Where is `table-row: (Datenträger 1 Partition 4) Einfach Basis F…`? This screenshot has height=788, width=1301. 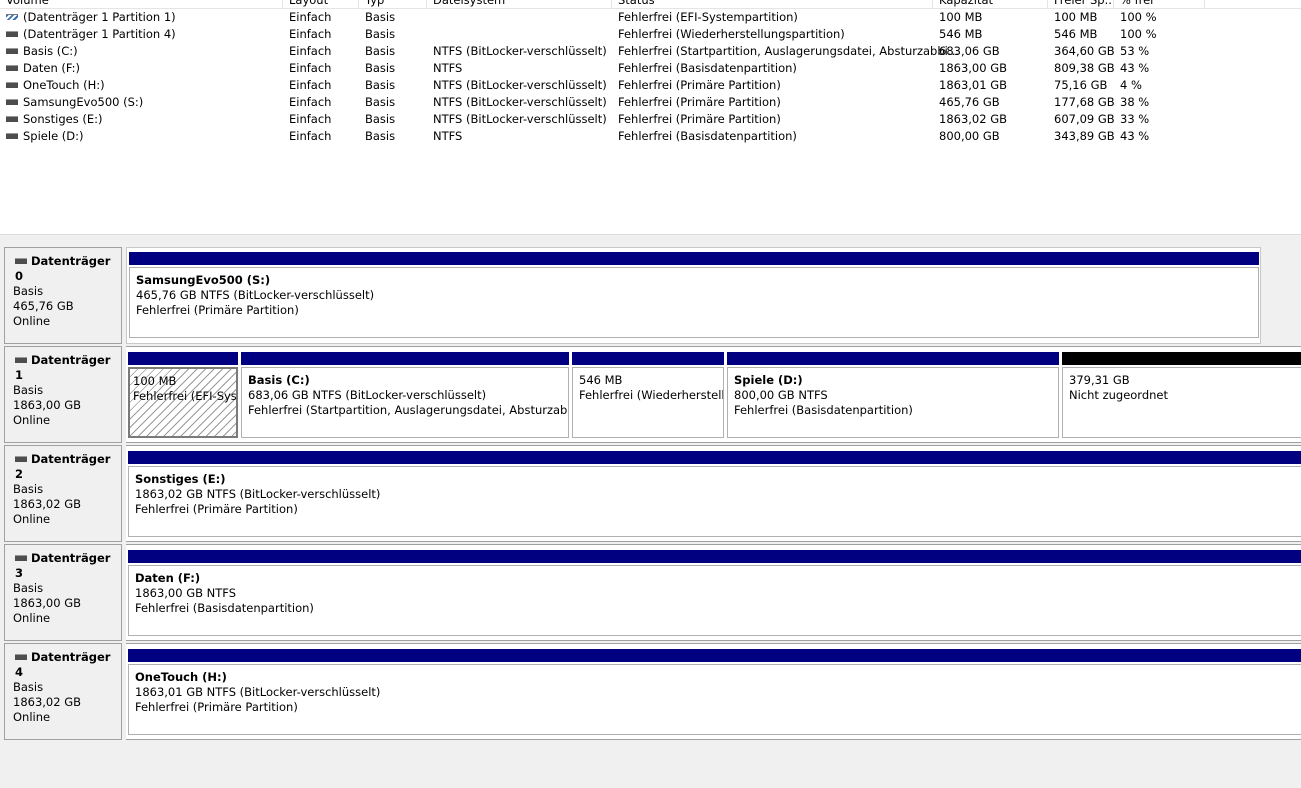 table-row: (Datenträger 1 Partition 4) Einfach Basis F… is located at coordinates (650, 34).